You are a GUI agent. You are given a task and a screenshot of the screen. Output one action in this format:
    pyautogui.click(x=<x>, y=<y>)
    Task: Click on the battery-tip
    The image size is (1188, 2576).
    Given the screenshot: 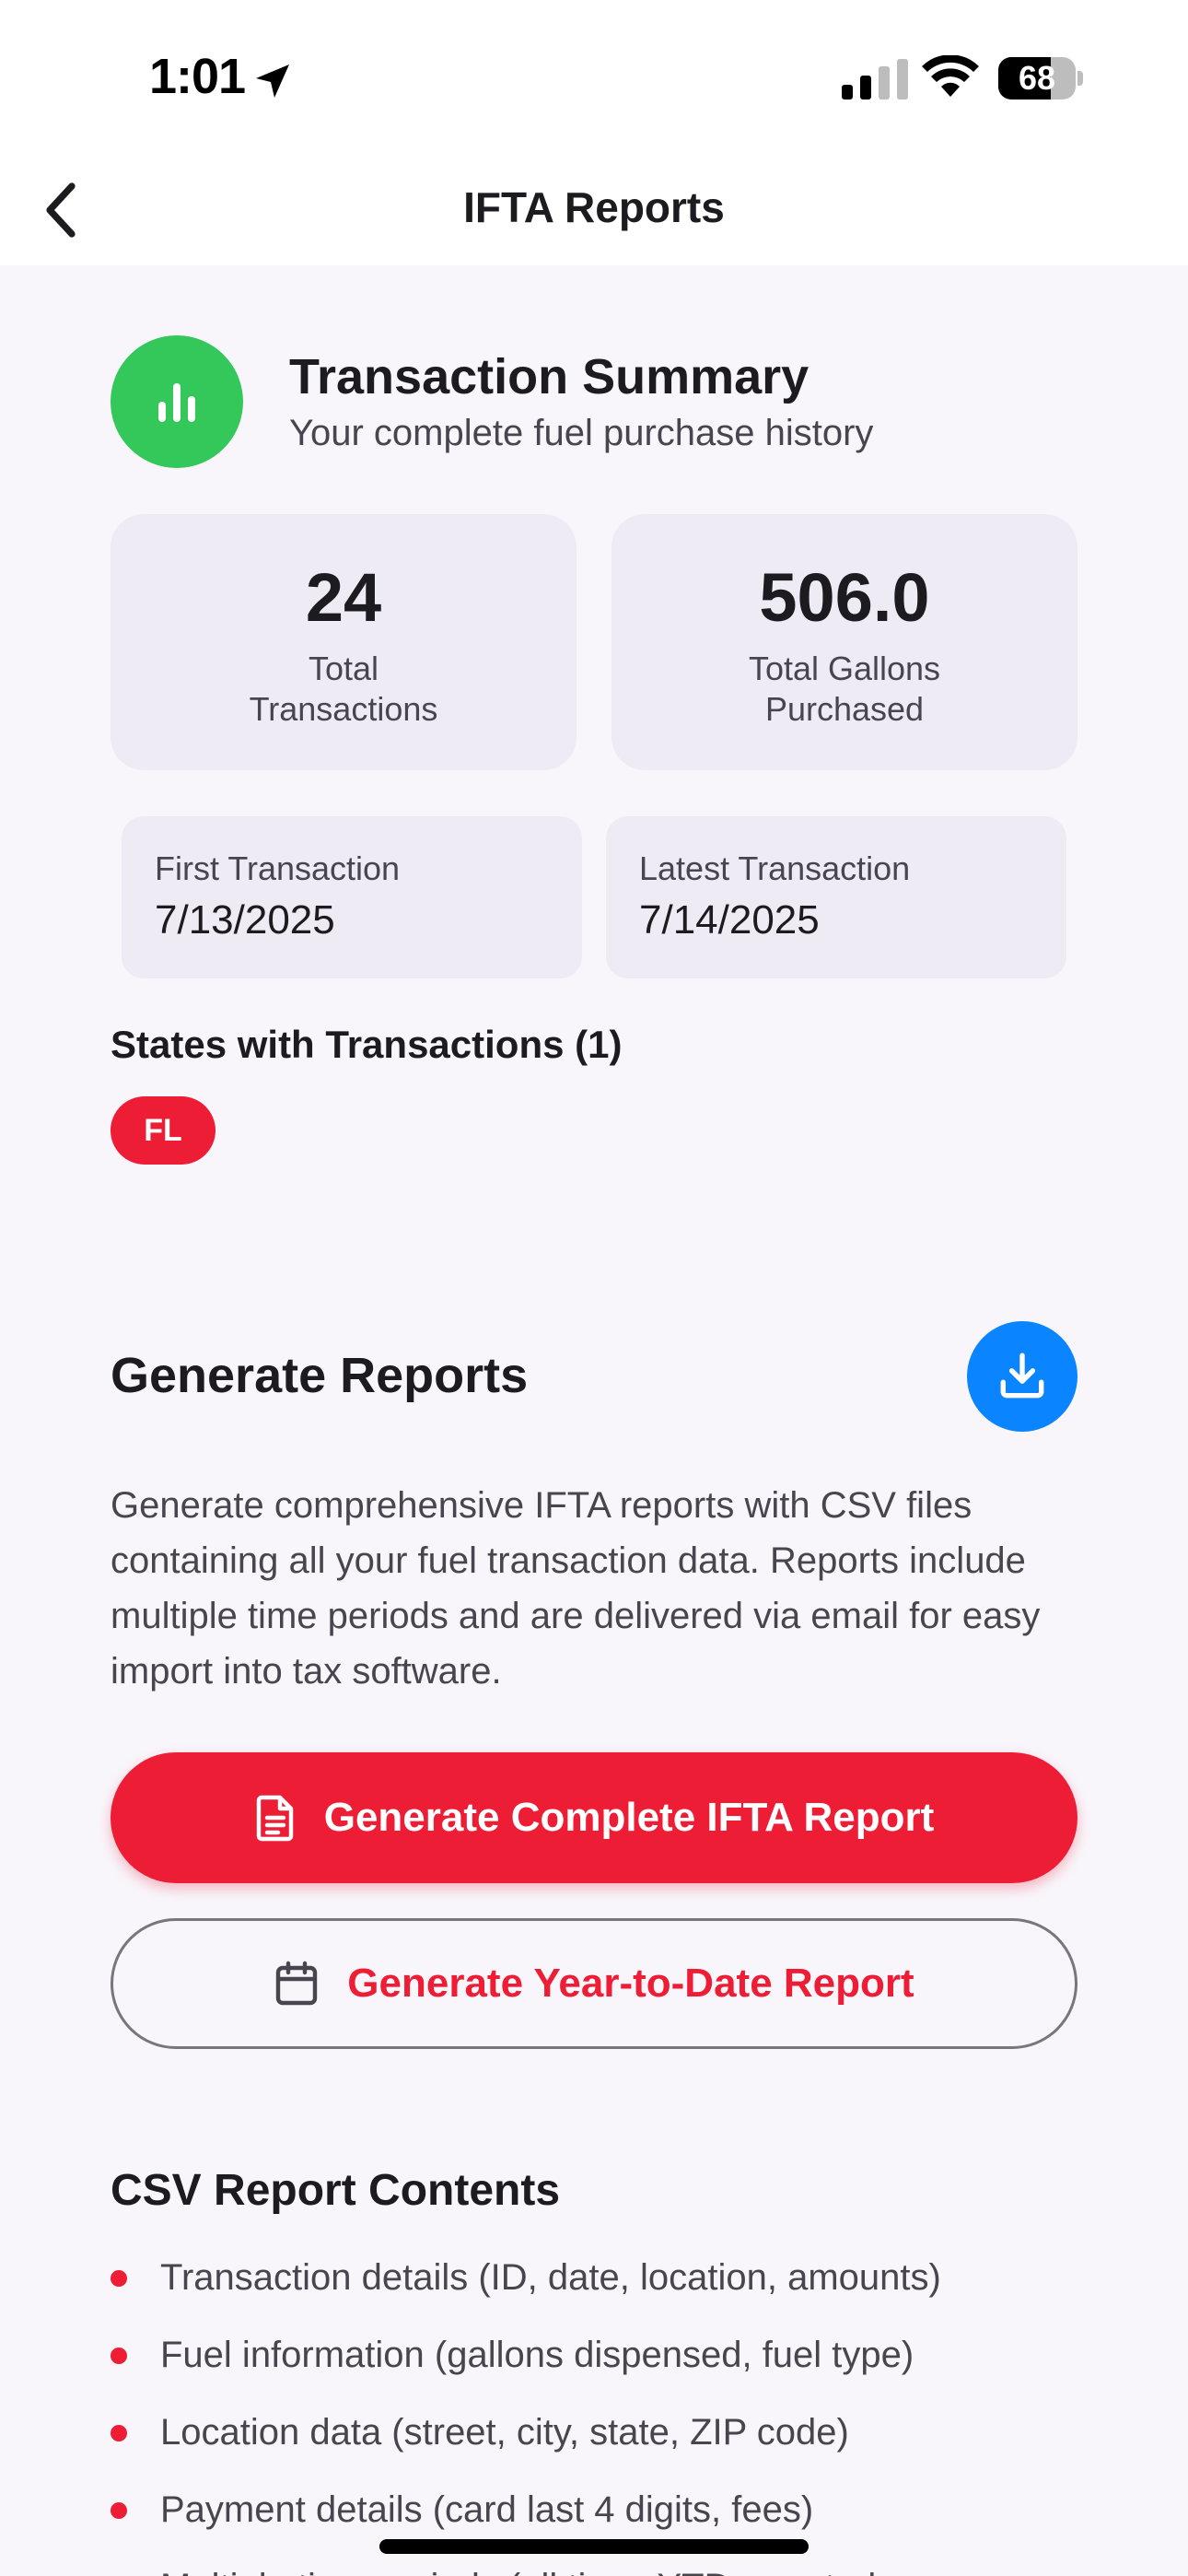 What is the action you would take?
    pyautogui.click(x=1080, y=78)
    